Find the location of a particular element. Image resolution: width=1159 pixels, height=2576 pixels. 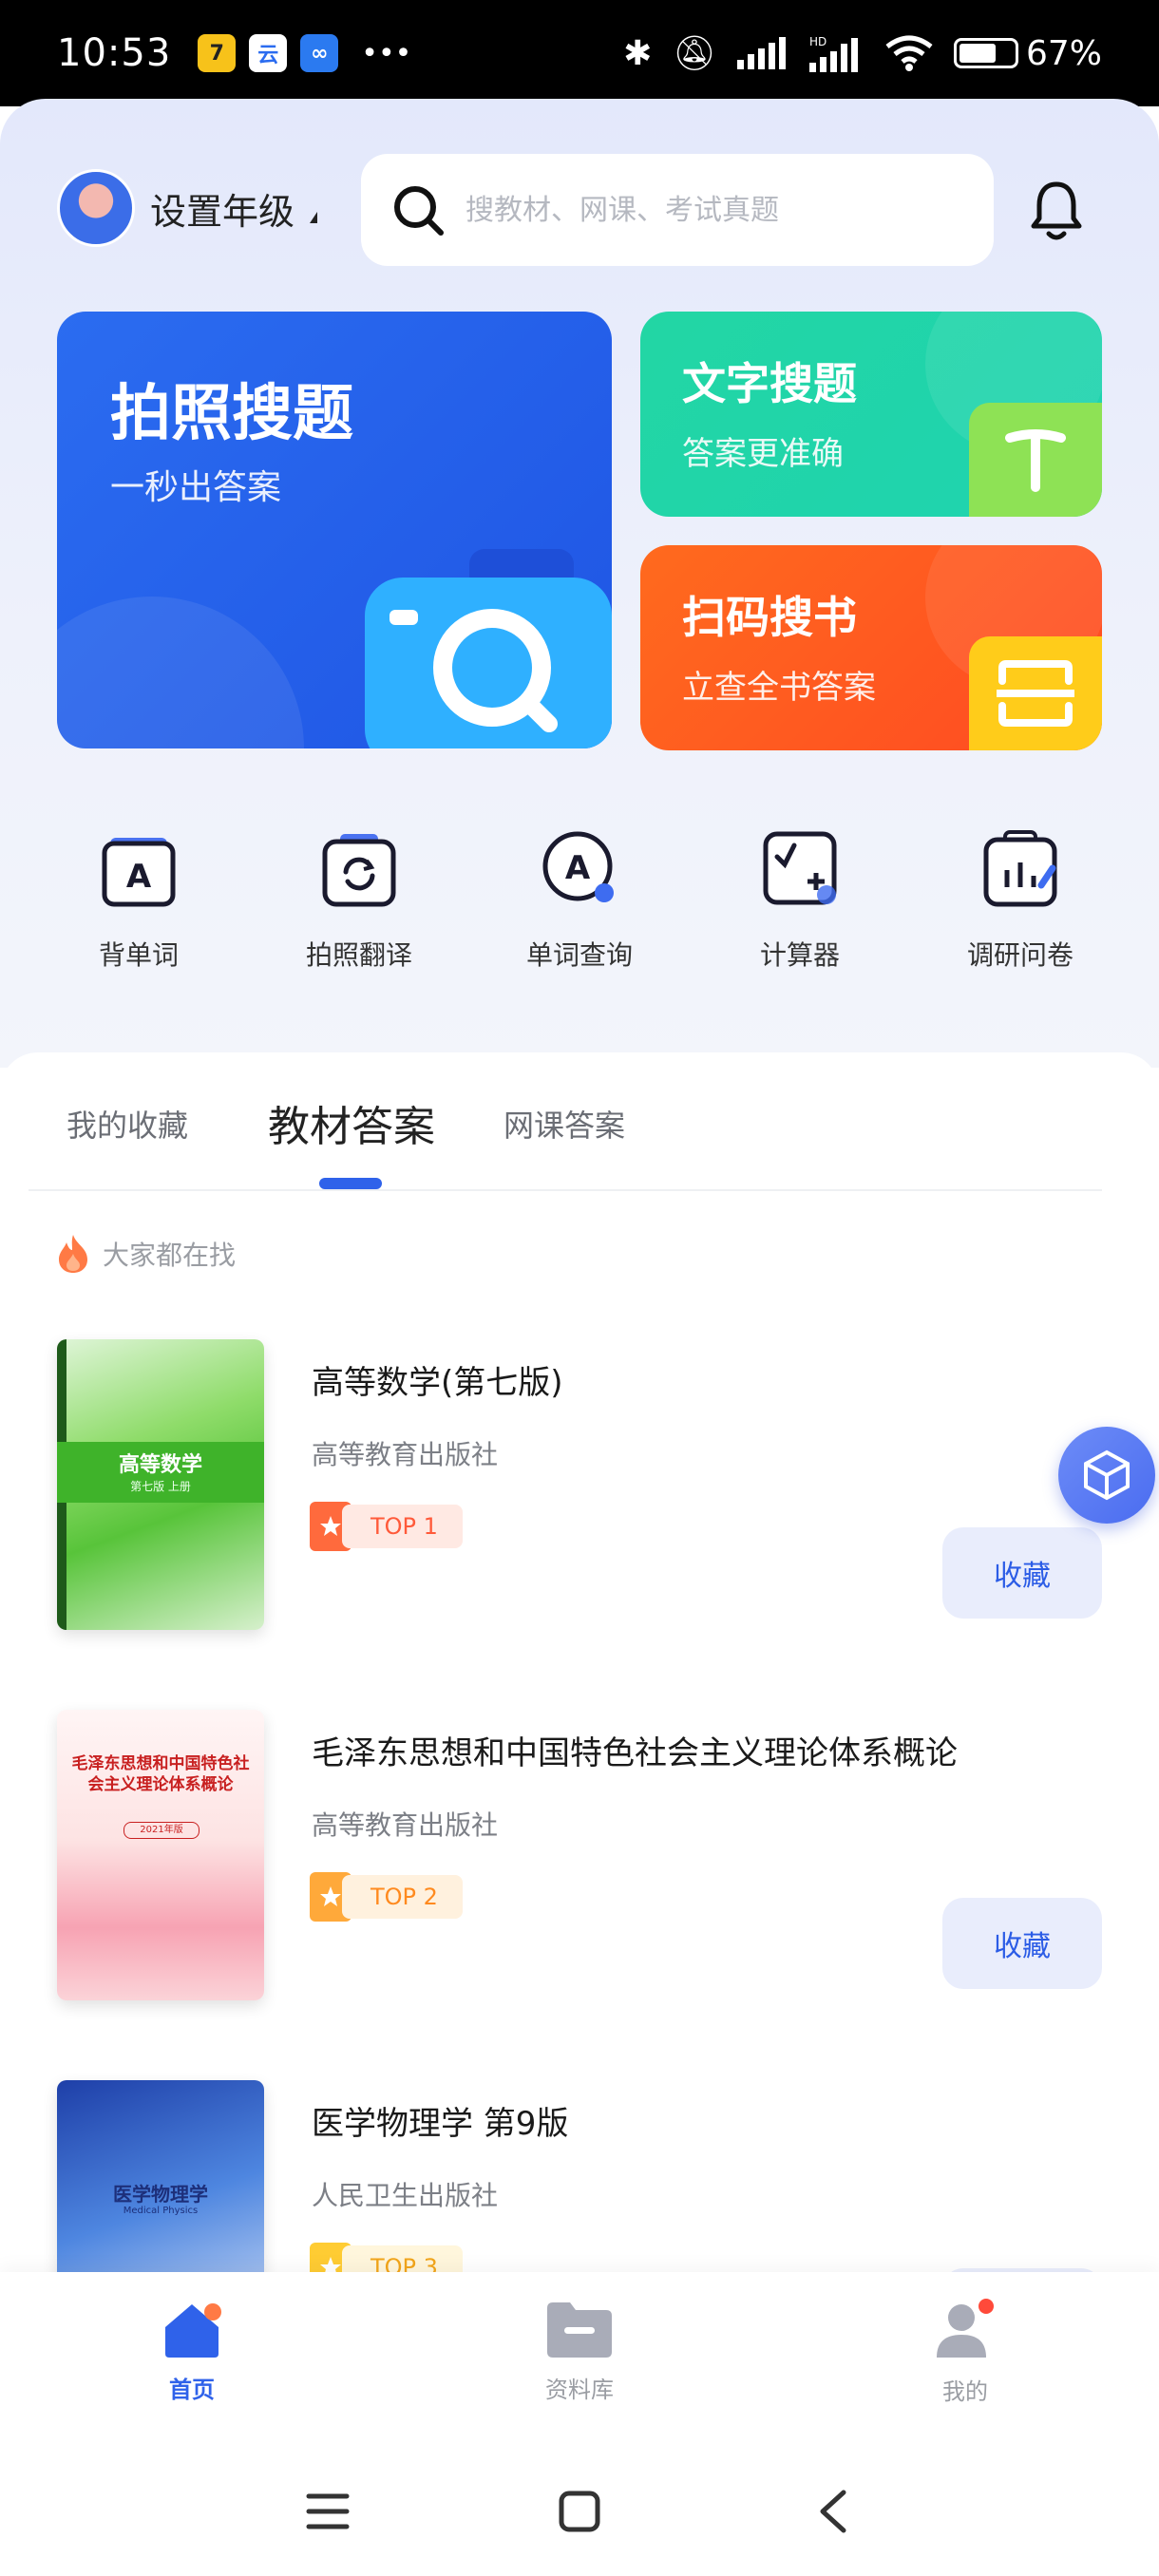

bottom-nav: 首页 资料库 我的 is located at coordinates (579, 2353).